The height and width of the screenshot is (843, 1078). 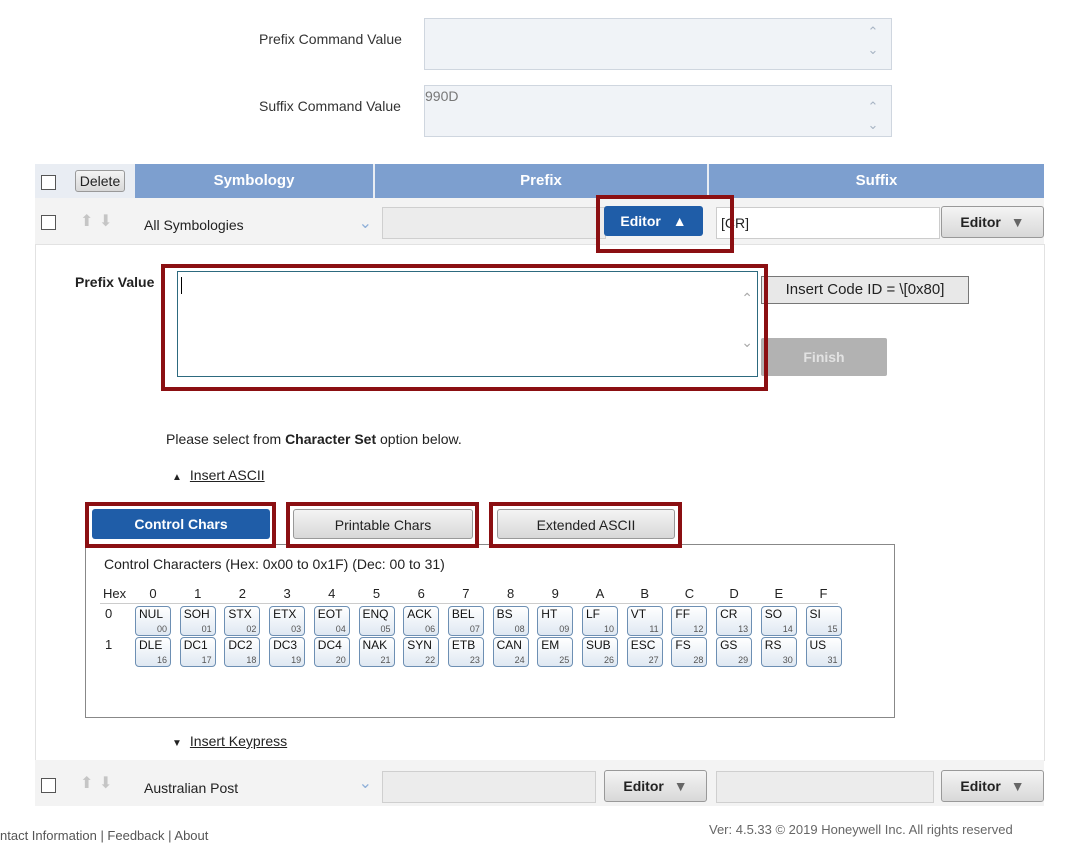 I want to click on hex-column-header: 8, so click(x=510, y=593).